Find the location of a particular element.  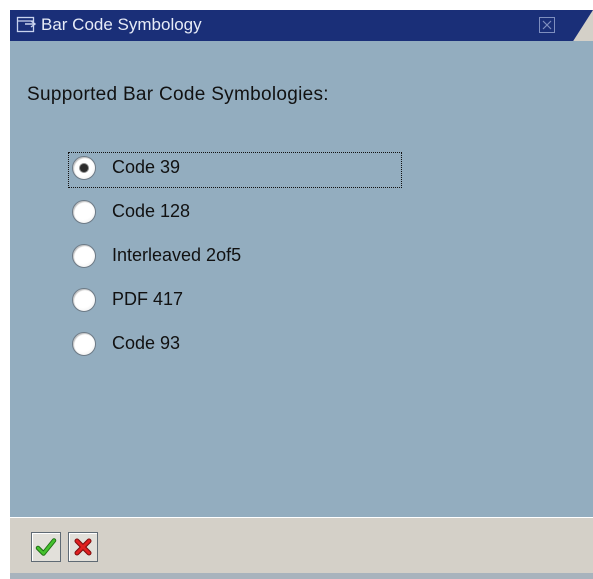

option-code-93: Code 93 is located at coordinates (232, 345).